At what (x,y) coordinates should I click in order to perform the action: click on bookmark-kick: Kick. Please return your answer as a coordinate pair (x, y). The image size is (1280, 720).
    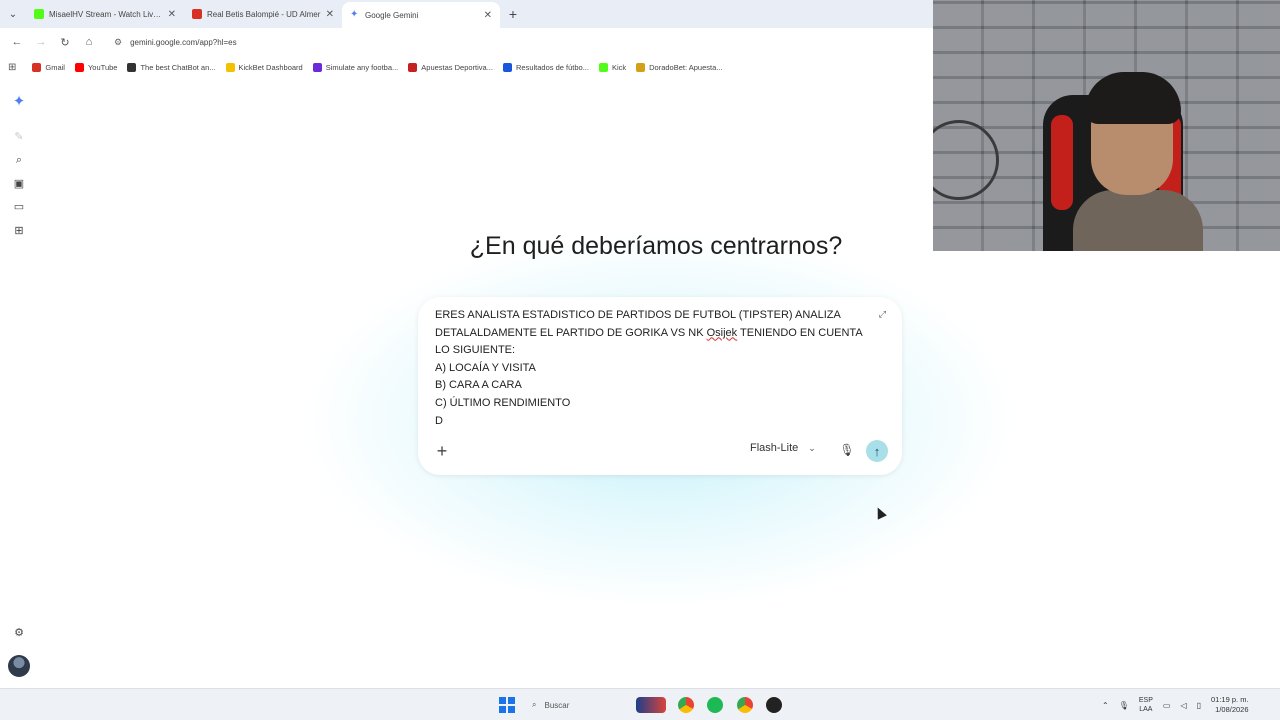
    Looking at the image, I should click on (612, 67).